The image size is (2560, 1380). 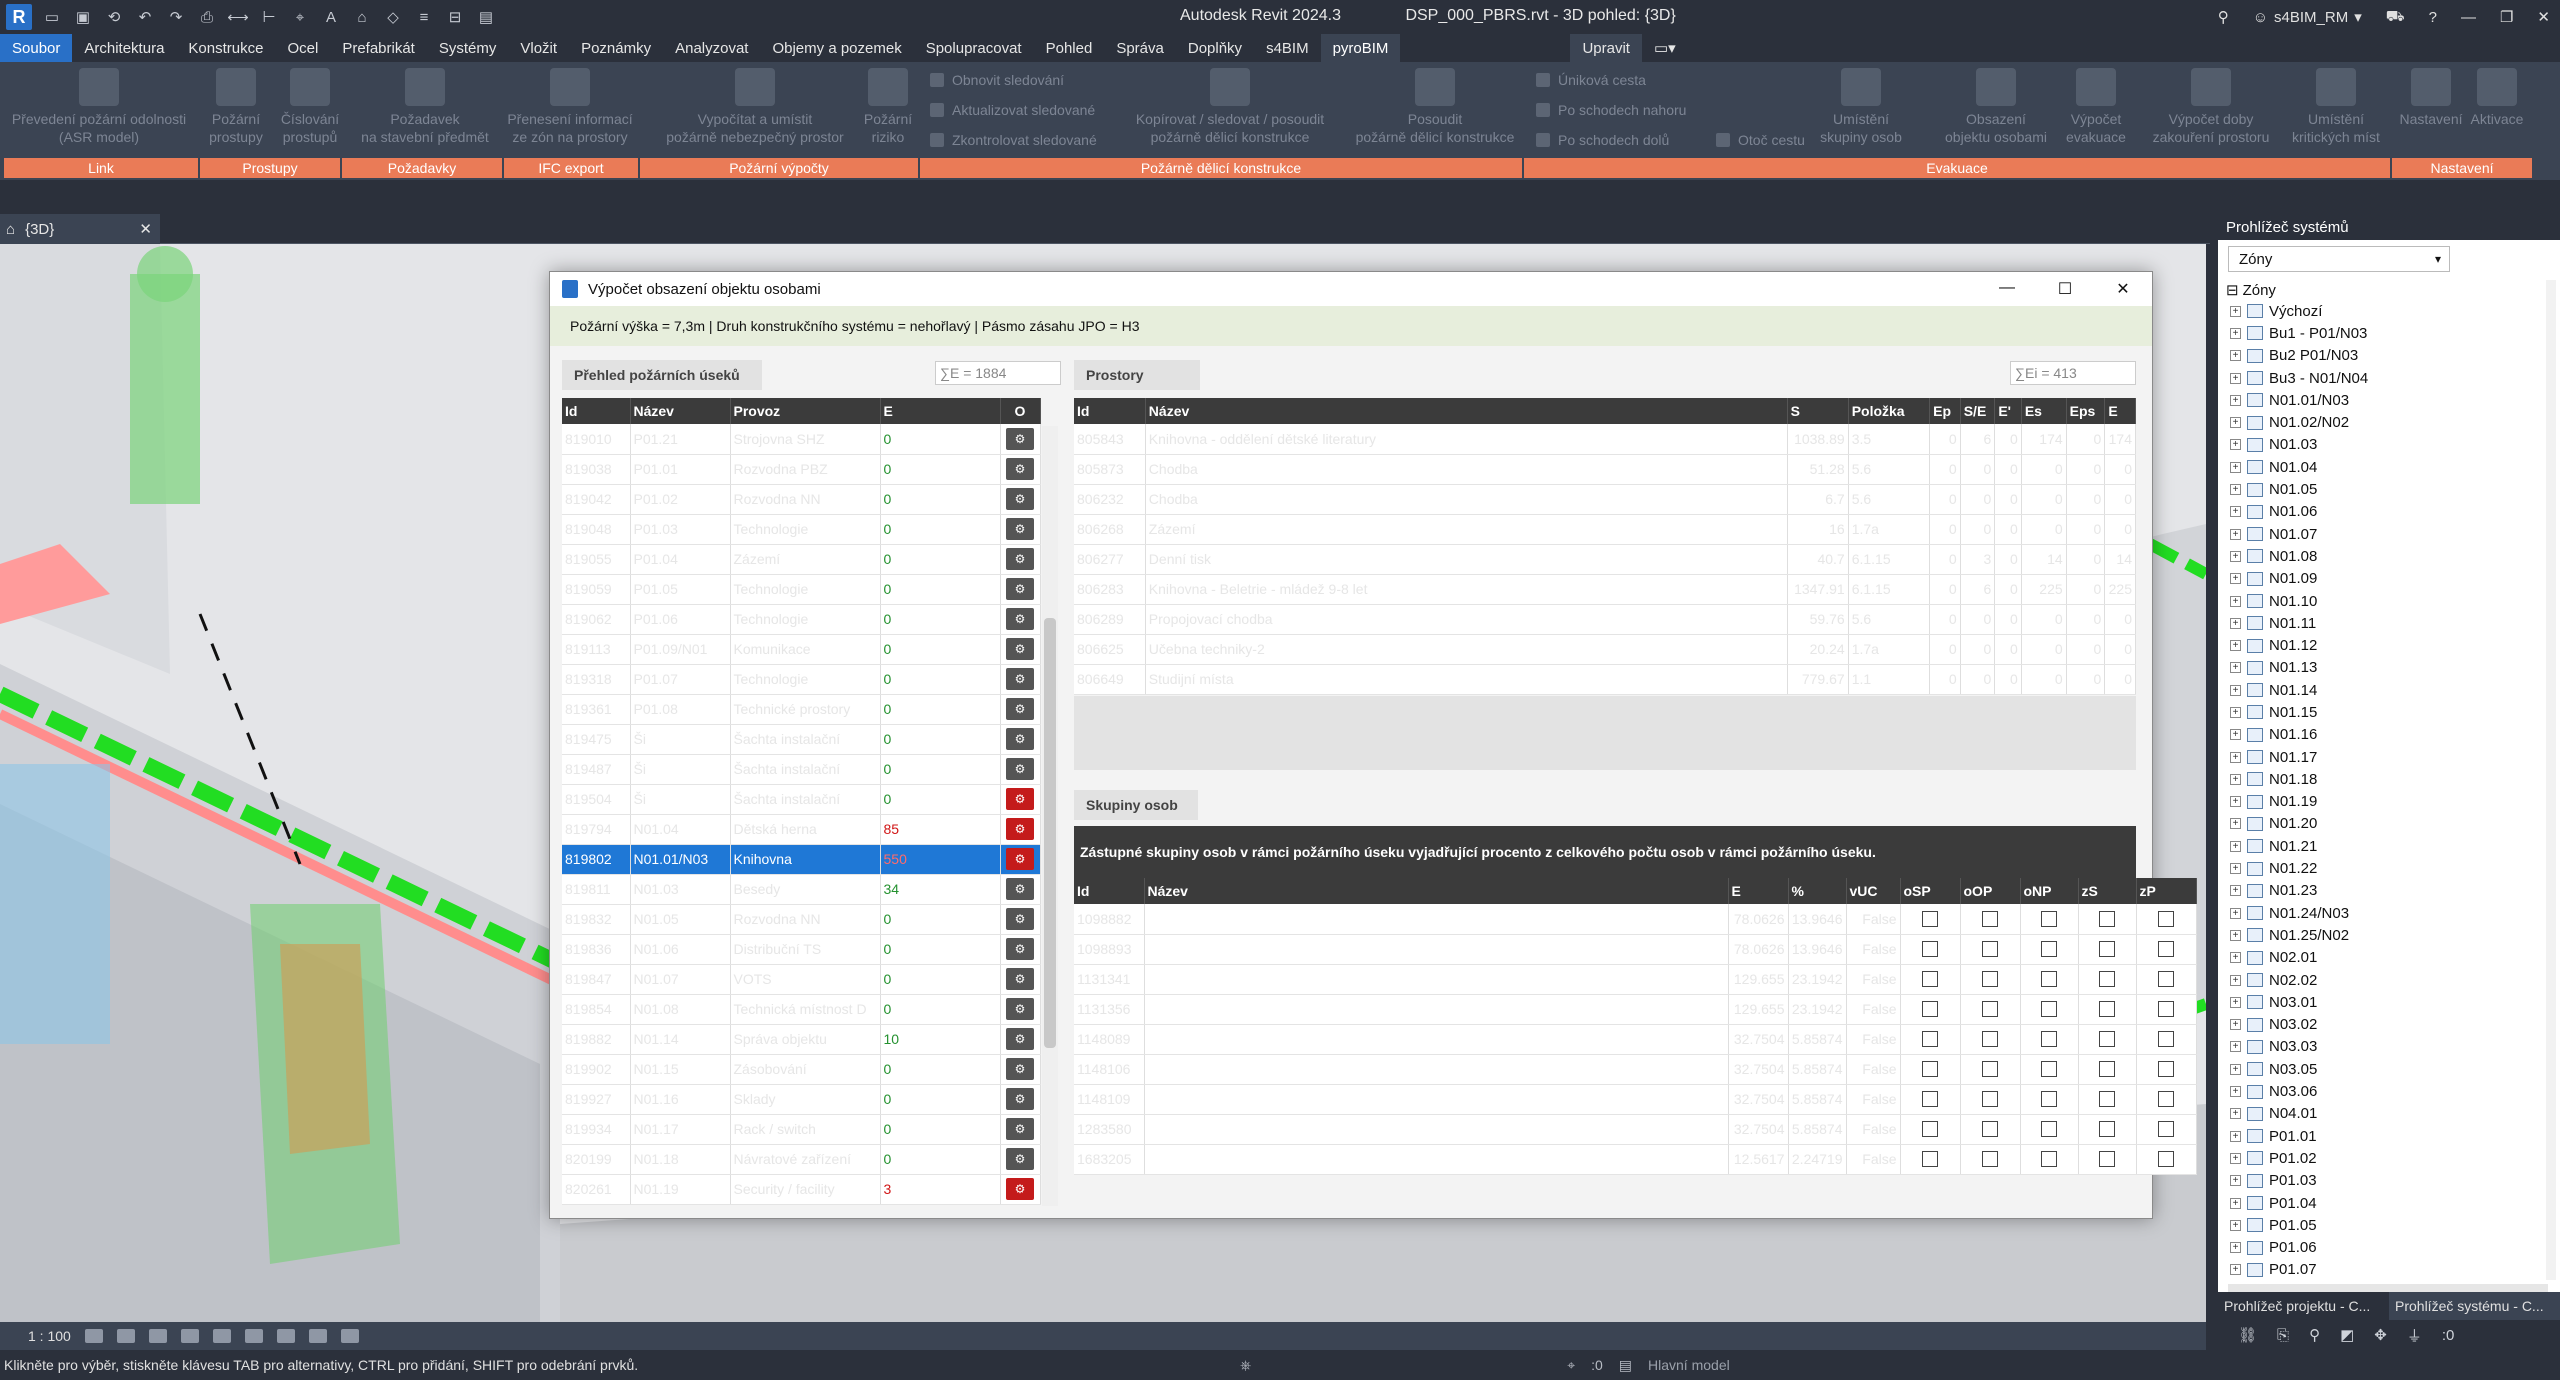 What do you see at coordinates (1930, 891) in the screenshot?
I see `col-osp: oSP` at bounding box center [1930, 891].